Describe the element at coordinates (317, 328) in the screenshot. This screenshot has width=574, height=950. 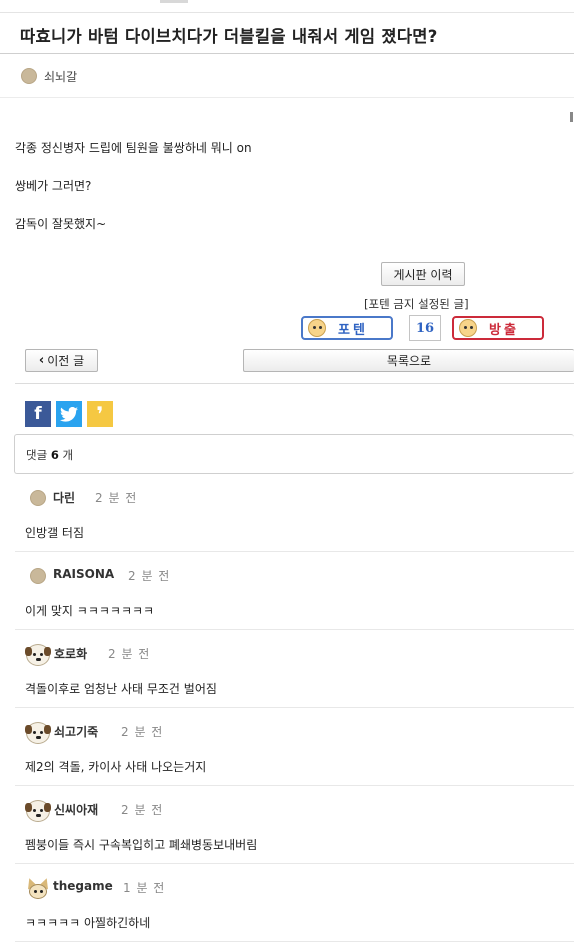
I see `smile-icon` at that location.